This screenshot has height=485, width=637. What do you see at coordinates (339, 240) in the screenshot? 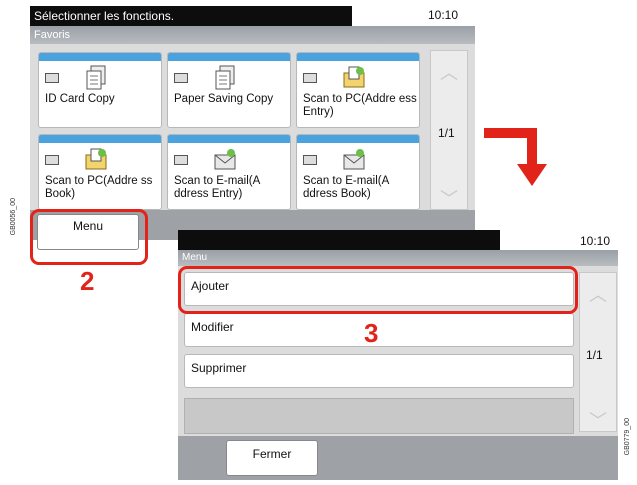
I see `screen2-title-bar` at bounding box center [339, 240].